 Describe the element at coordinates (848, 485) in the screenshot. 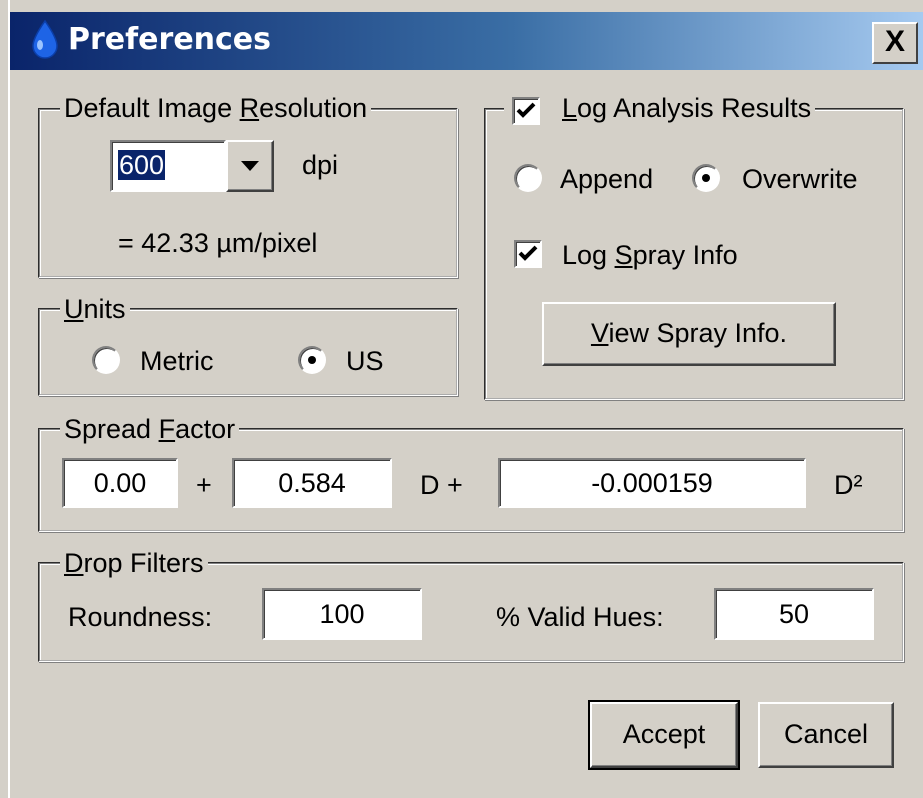

I see `d-squared-label: D²` at that location.